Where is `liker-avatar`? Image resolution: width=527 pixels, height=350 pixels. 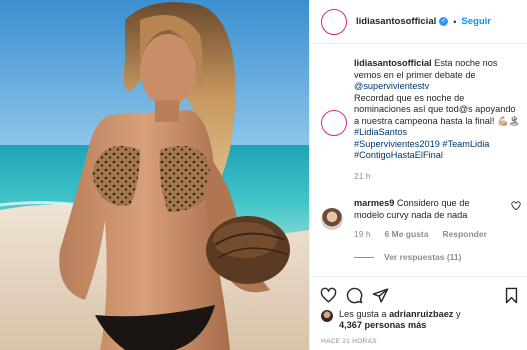
liker-avatar is located at coordinates (327, 316).